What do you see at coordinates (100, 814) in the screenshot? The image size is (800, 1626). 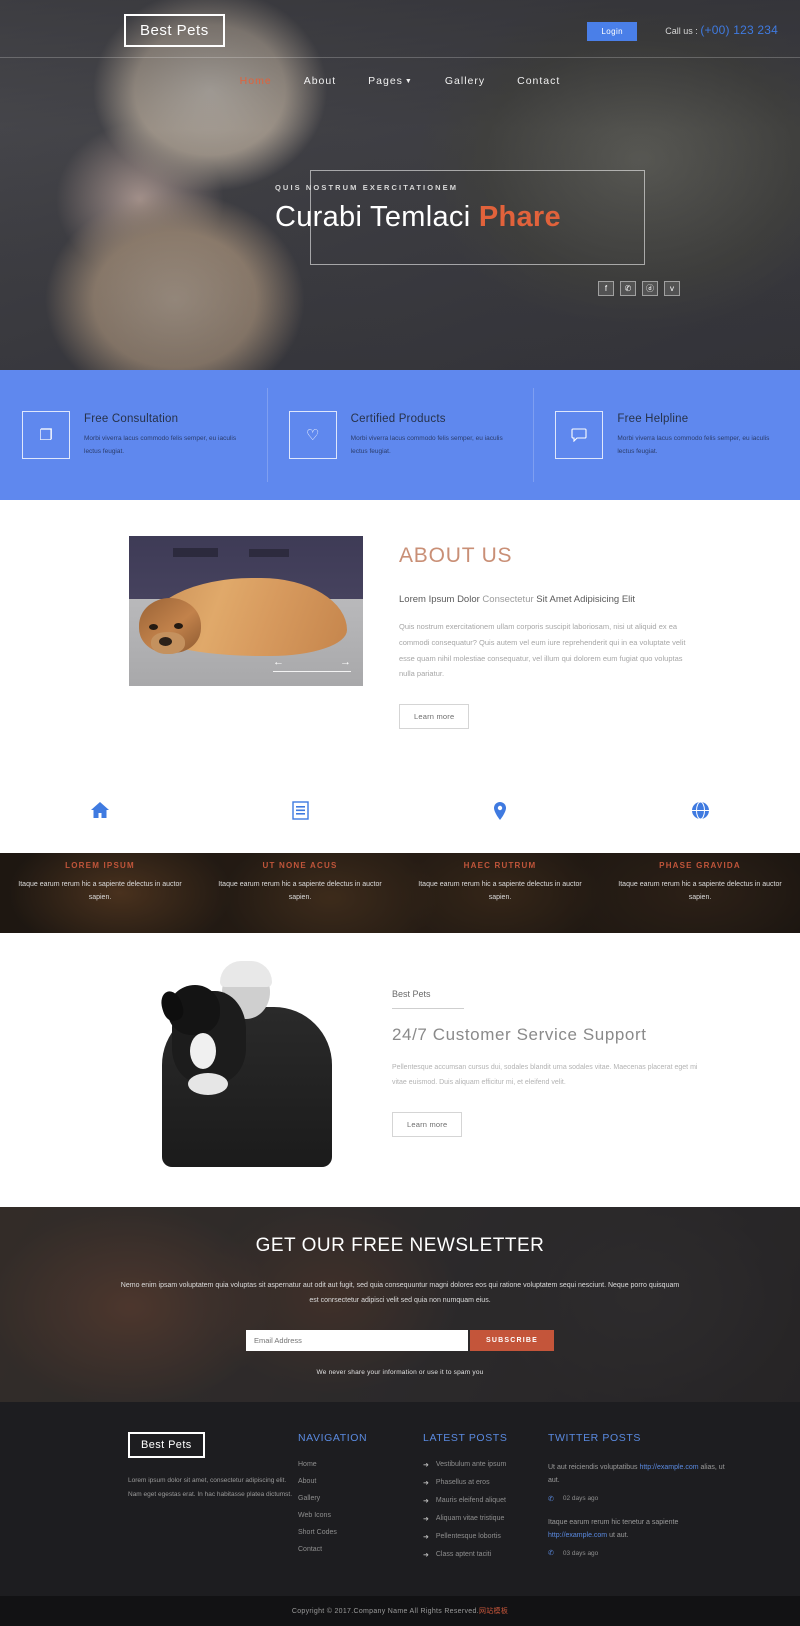 I see `home-icon` at bounding box center [100, 814].